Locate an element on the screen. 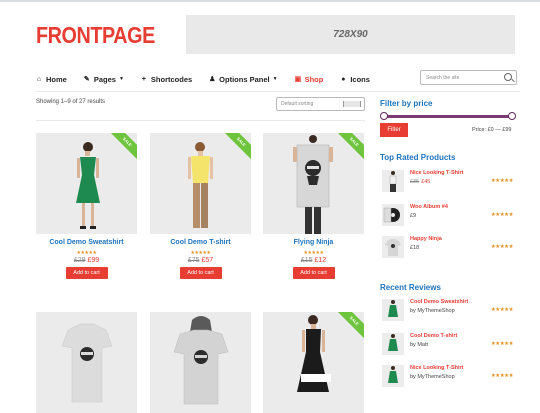 The height and width of the screenshot is (413, 540). review-product-link: Cool Demo Sweatshirt is located at coordinates (439, 302).